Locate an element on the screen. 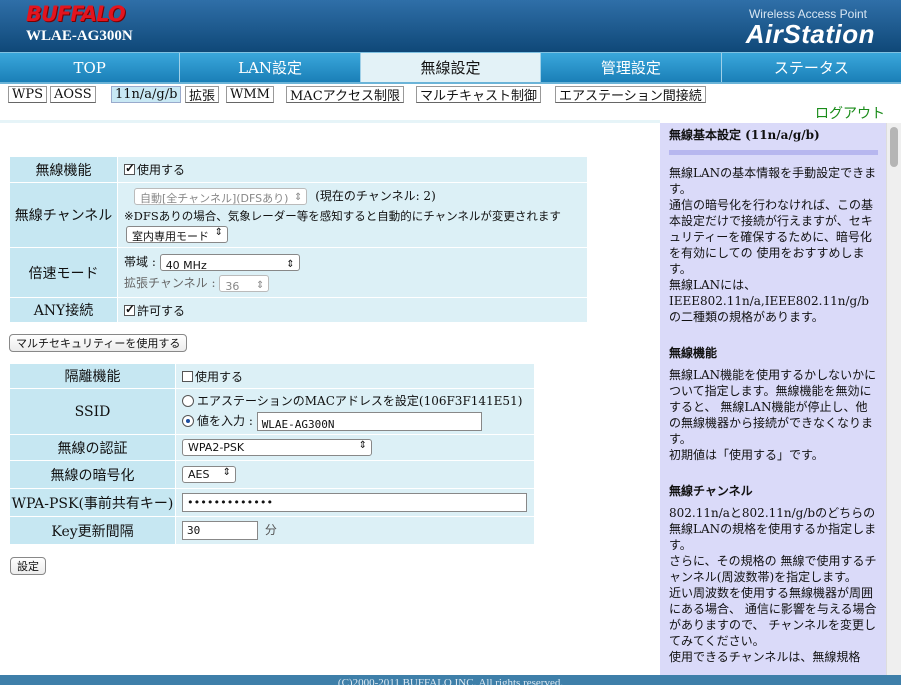 The height and width of the screenshot is (685, 901). ssid-input-radio is located at coordinates (188, 420).